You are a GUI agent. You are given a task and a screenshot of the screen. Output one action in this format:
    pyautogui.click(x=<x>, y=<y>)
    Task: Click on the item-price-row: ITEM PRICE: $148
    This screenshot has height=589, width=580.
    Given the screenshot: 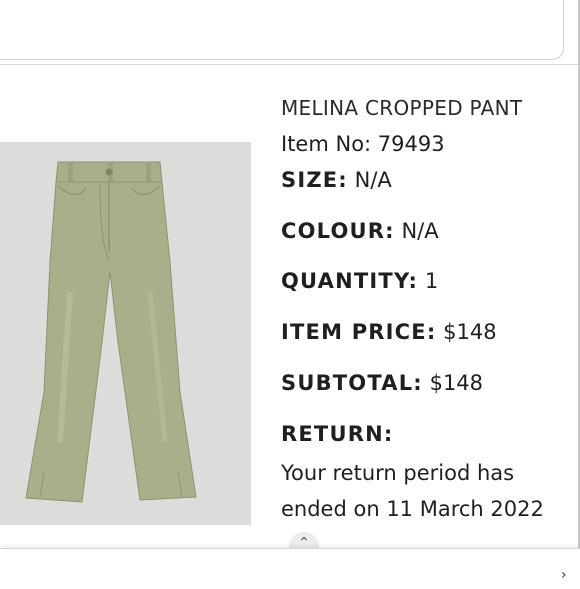 What is the action you would take?
    pyautogui.click(x=389, y=332)
    